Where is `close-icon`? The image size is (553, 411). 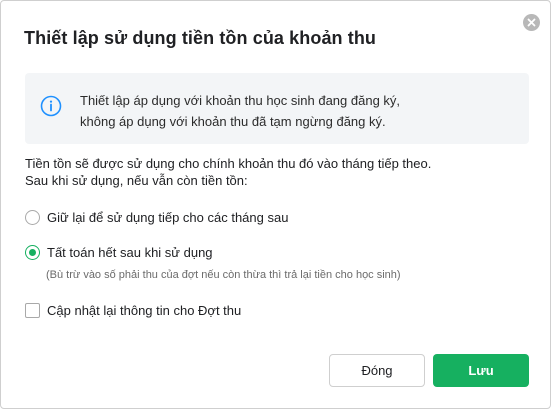
close-icon is located at coordinates (531, 22).